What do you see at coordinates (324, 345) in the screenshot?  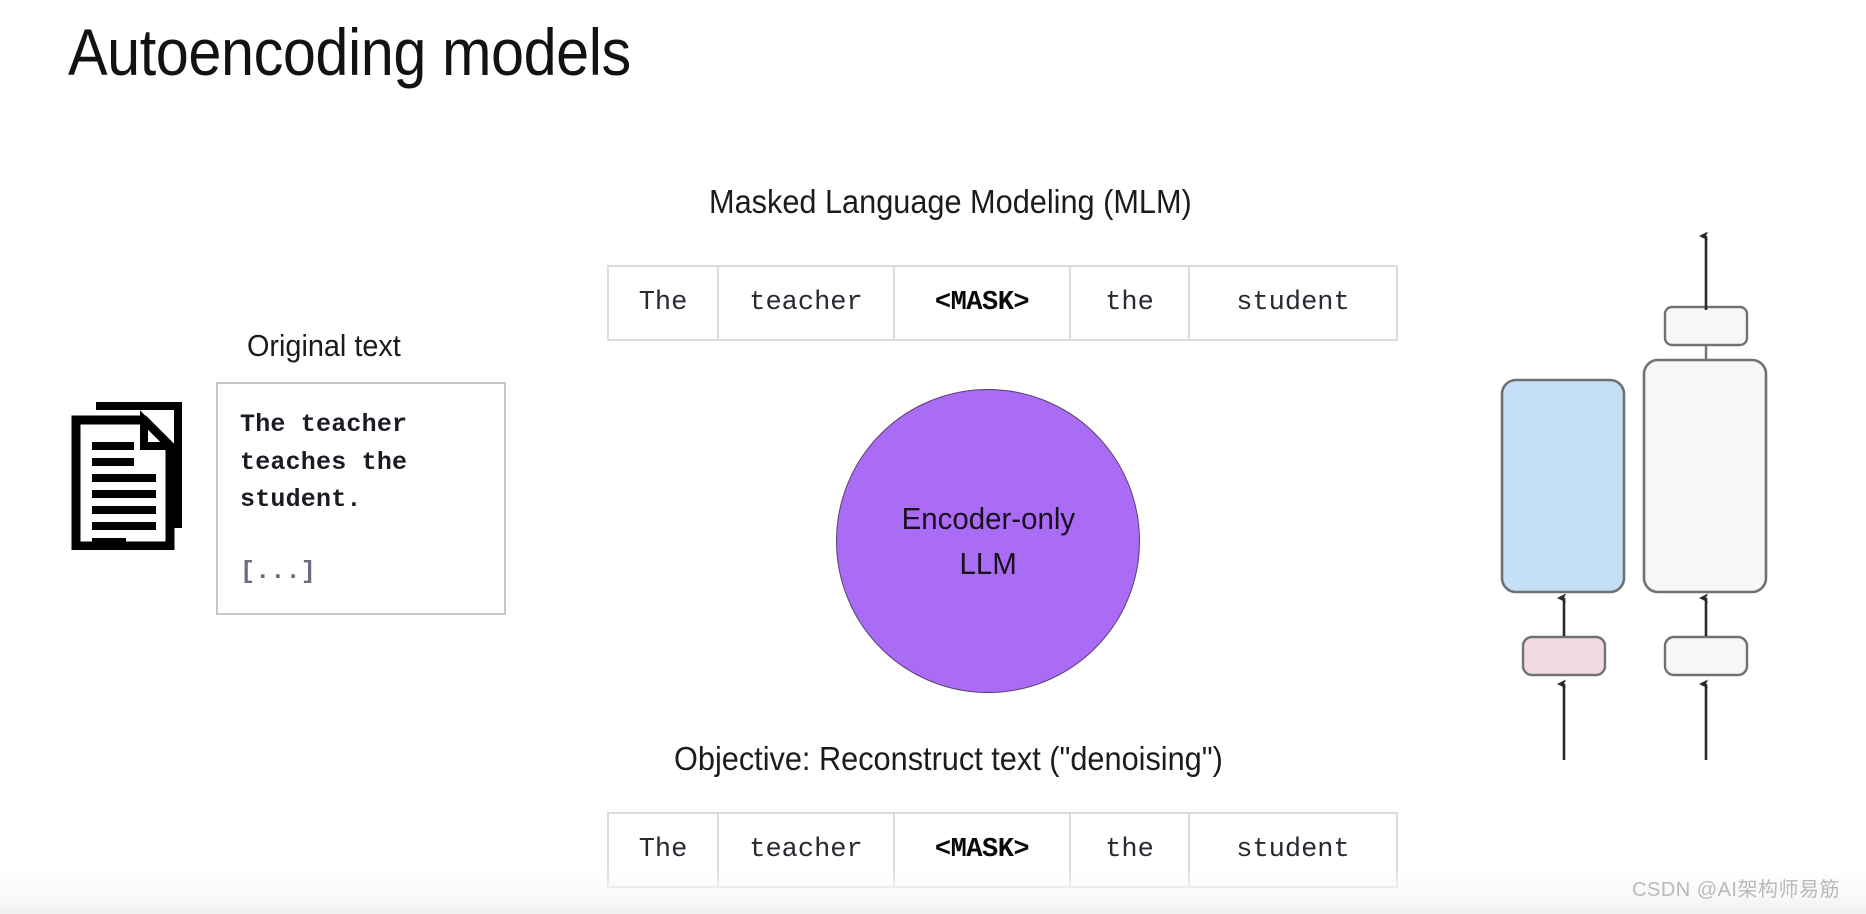 I see `original-text-label: Original text` at bounding box center [324, 345].